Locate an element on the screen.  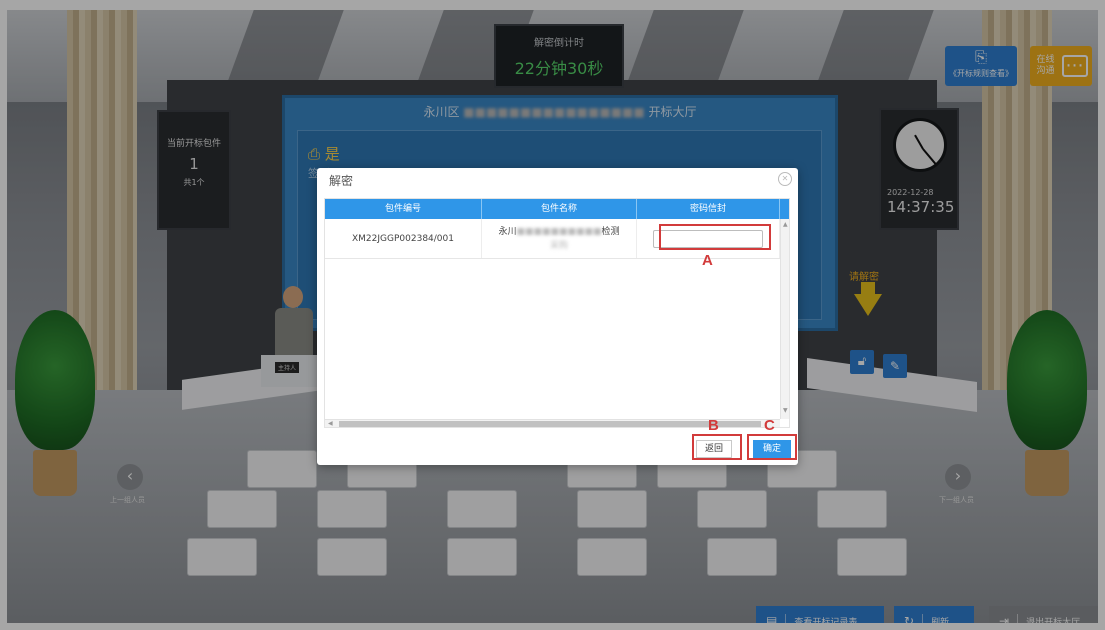
package-name-blurred: ■■■■■■■■■■ is located at coordinates (559, 231).